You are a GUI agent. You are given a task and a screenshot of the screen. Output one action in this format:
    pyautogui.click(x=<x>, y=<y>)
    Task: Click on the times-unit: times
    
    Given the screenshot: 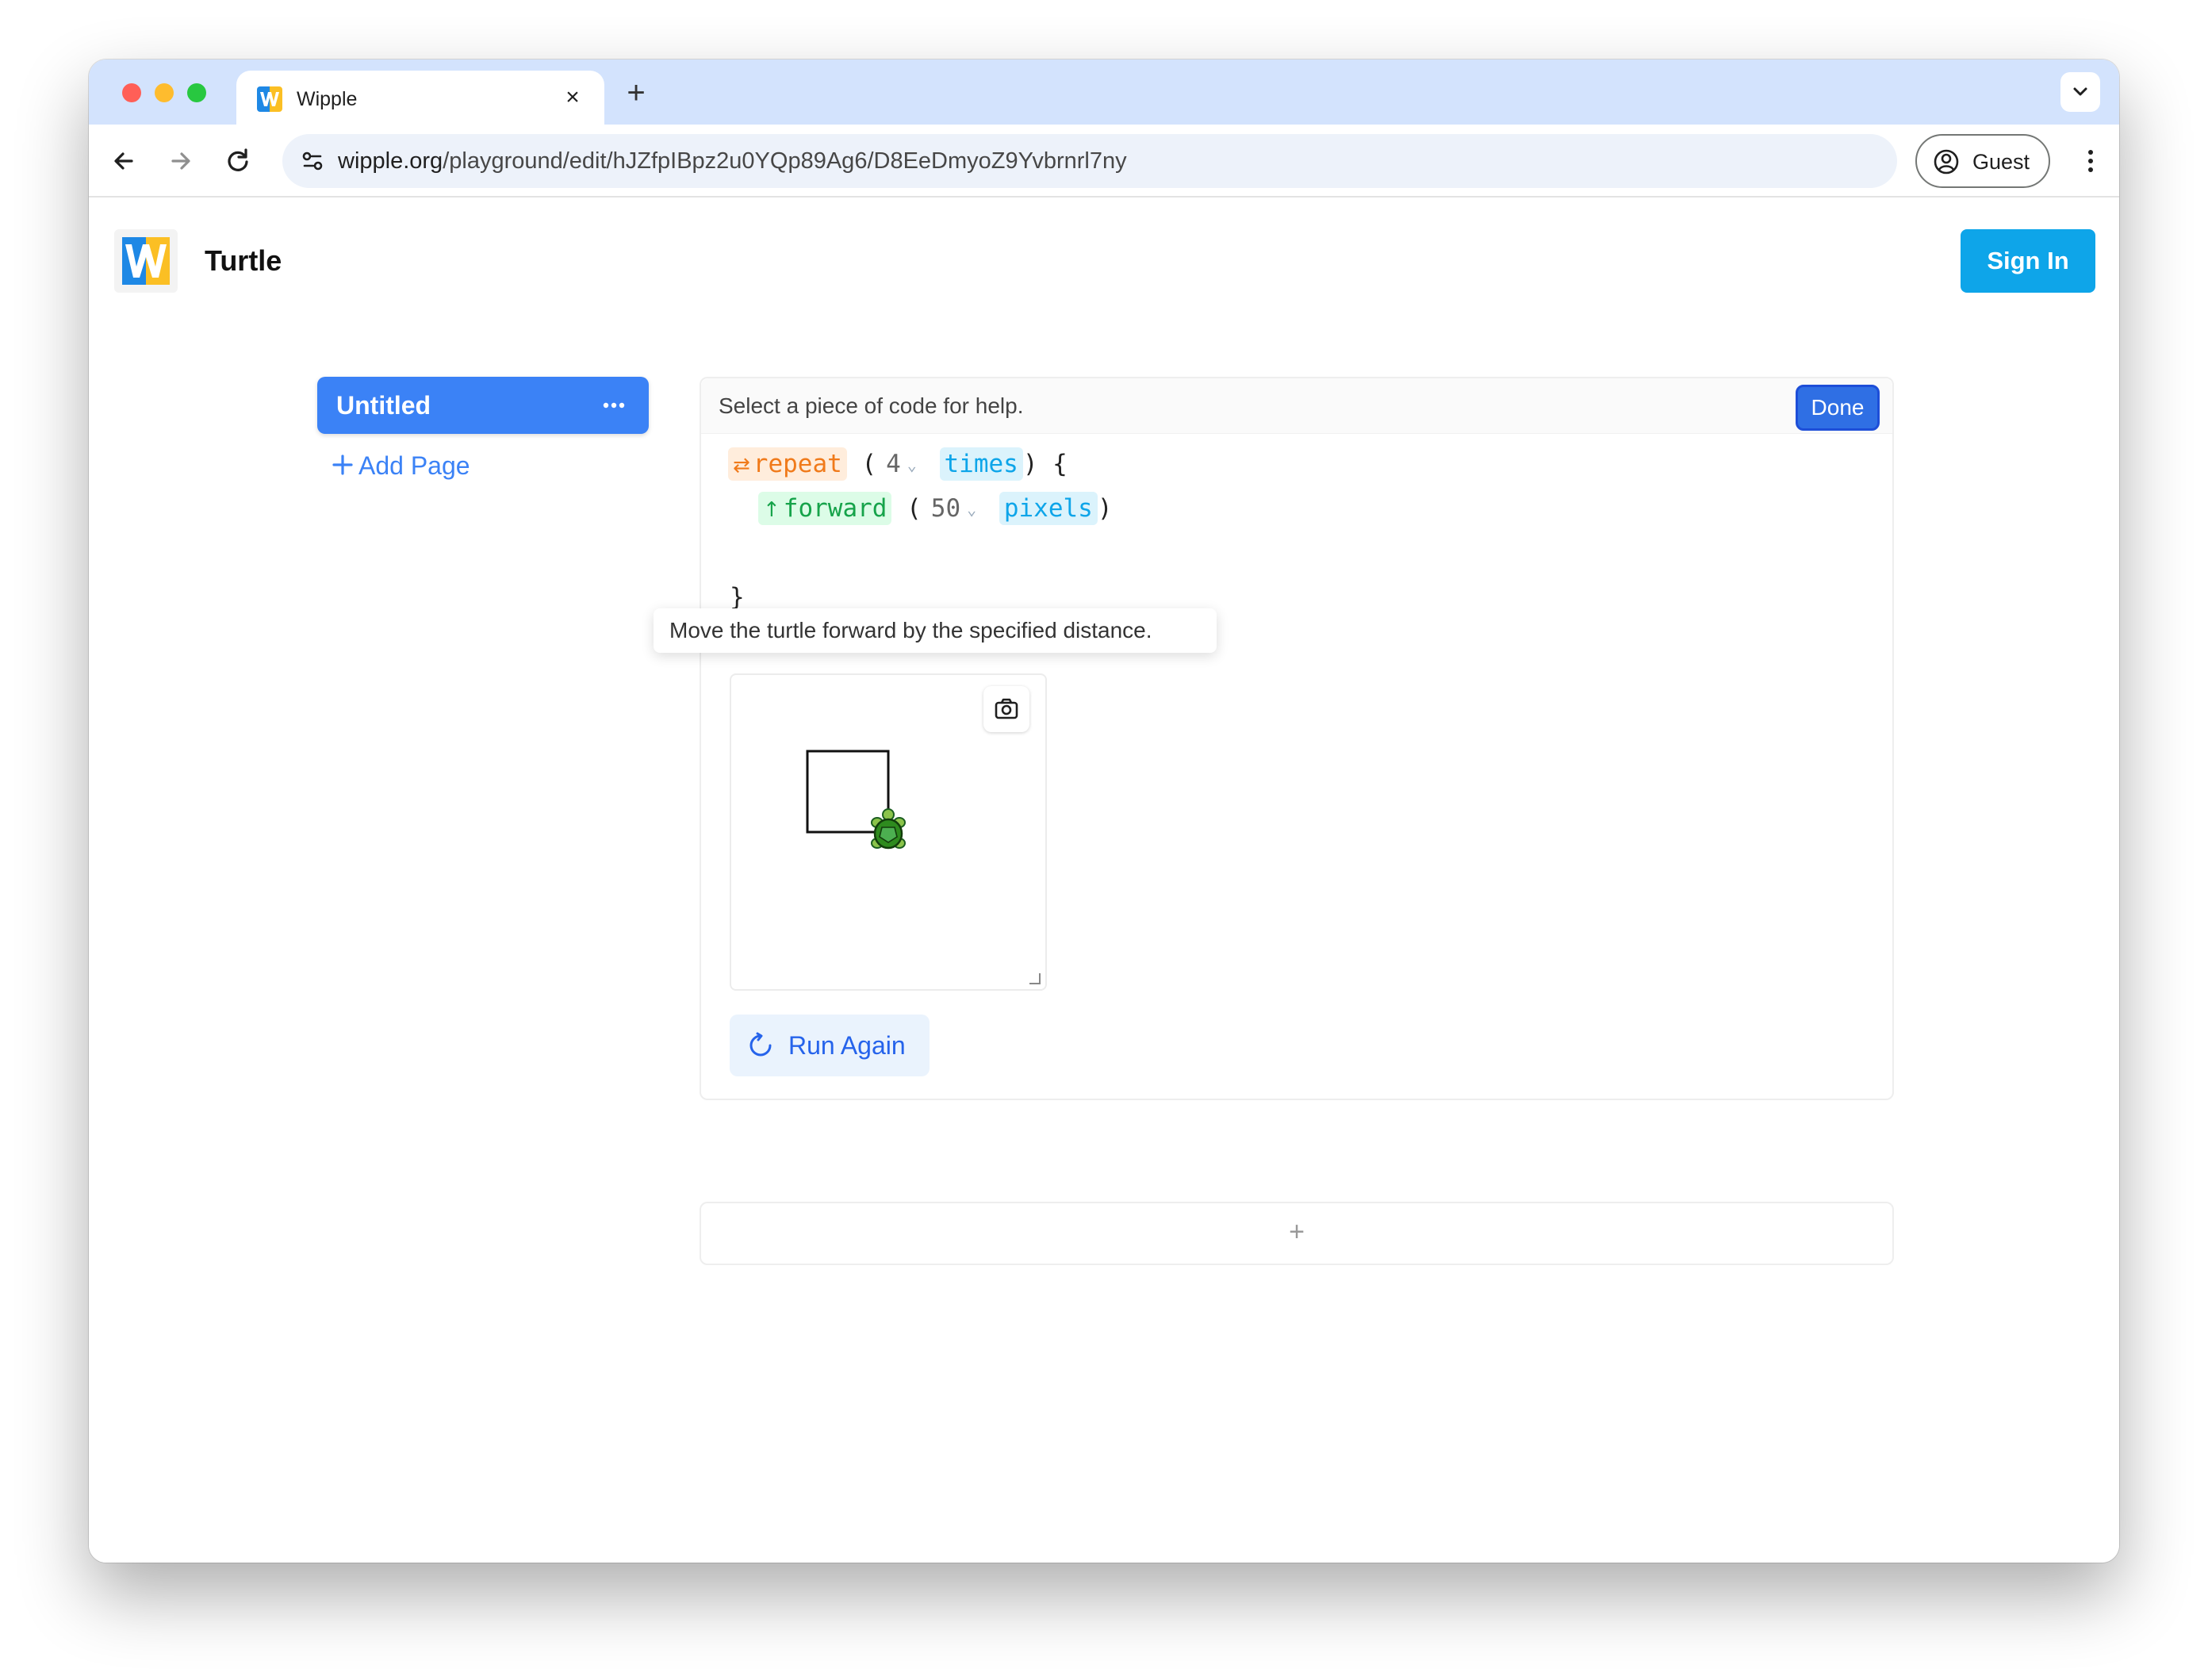 What is the action you would take?
    pyautogui.click(x=981, y=464)
    